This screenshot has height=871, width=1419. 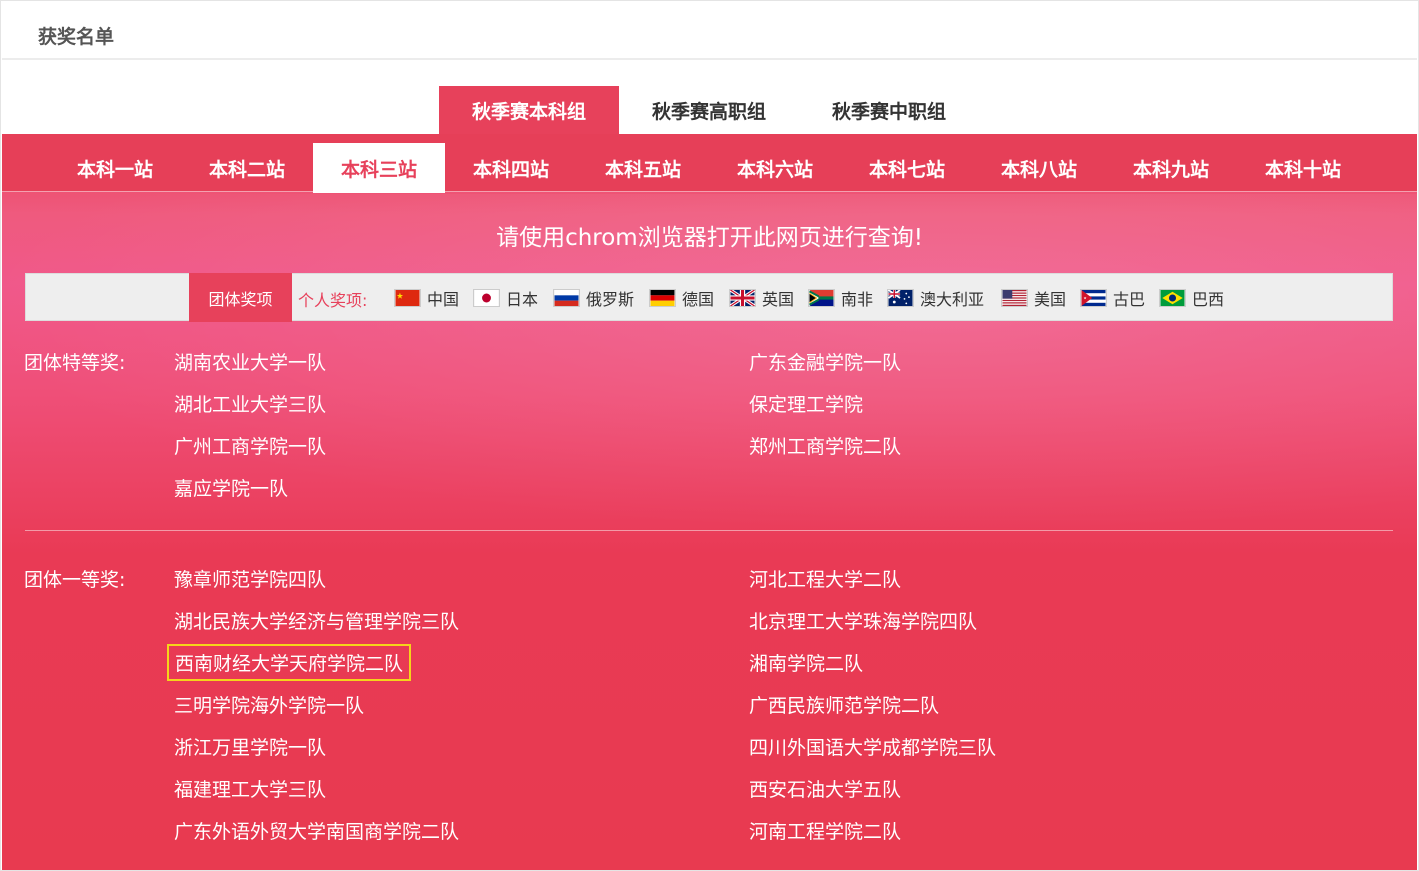 What do you see at coordinates (1129, 299) in the screenshot?
I see `country-label: 古巴` at bounding box center [1129, 299].